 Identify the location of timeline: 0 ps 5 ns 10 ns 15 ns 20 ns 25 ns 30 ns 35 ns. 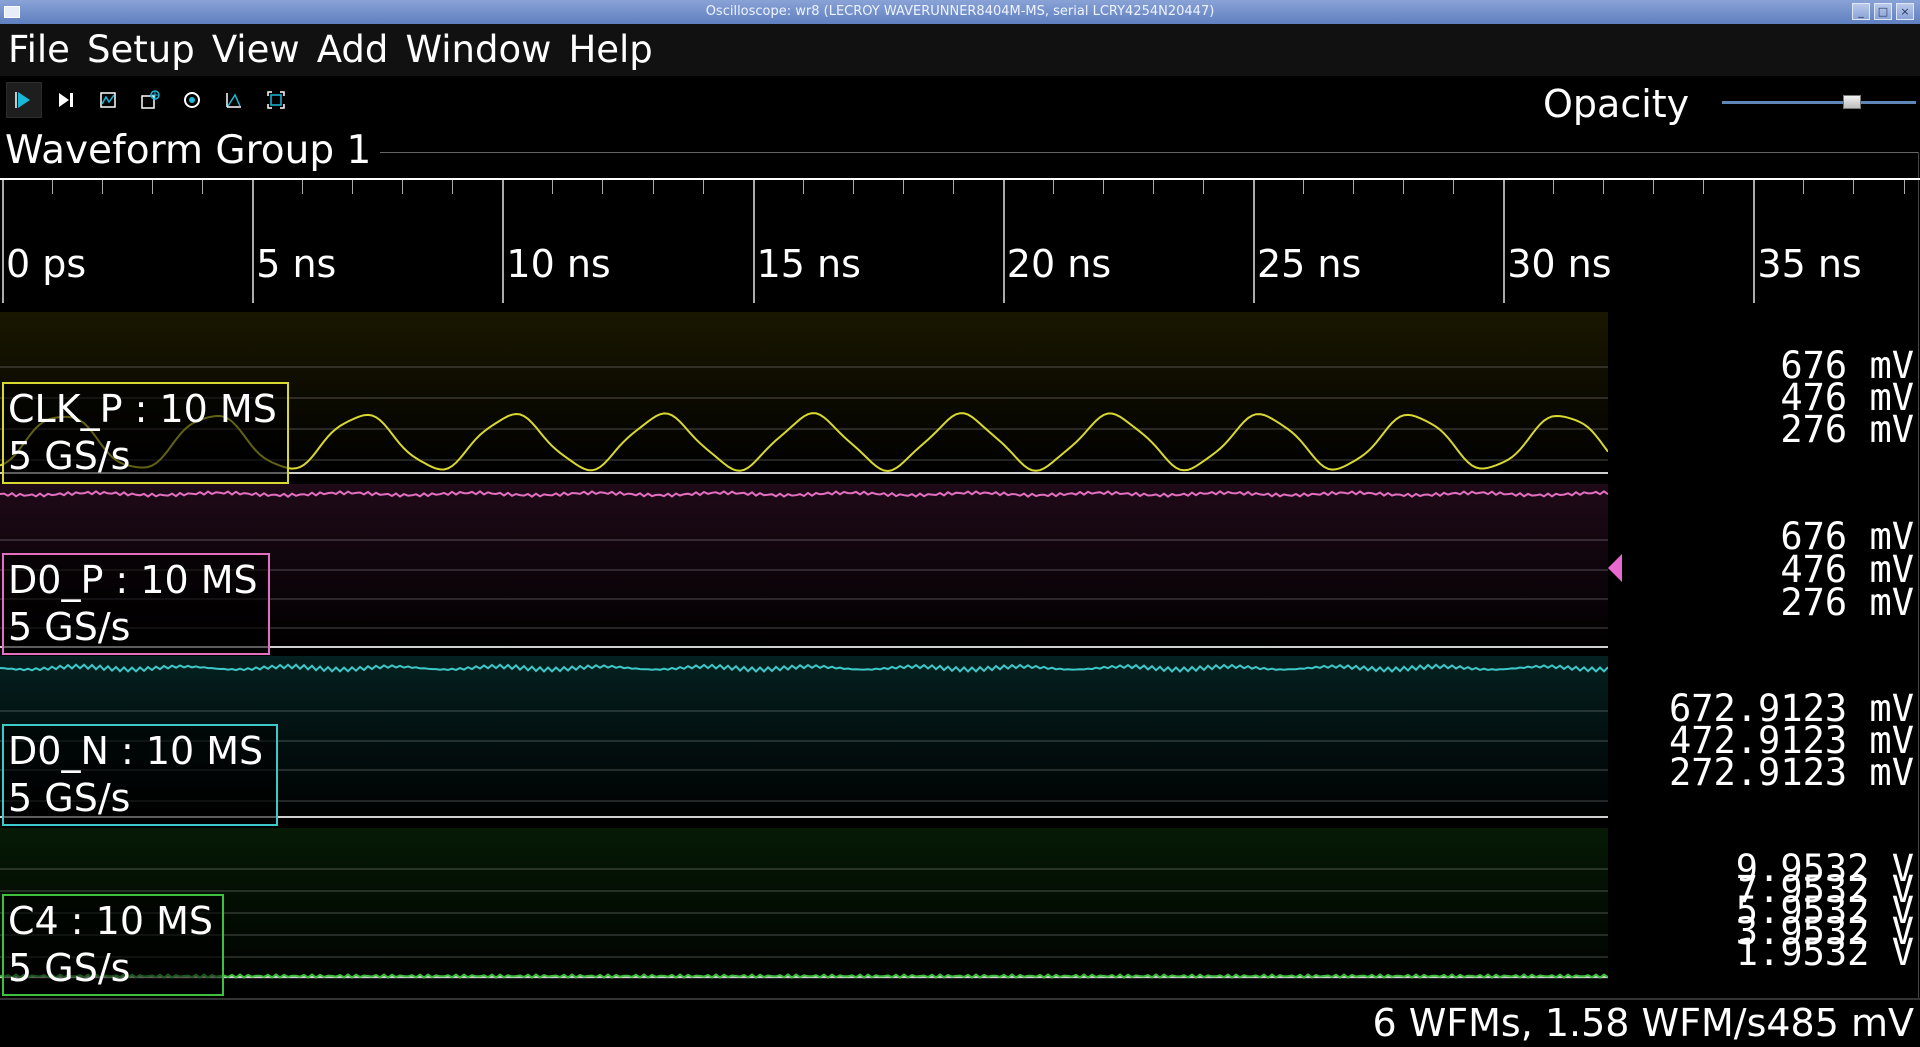
(960, 241).